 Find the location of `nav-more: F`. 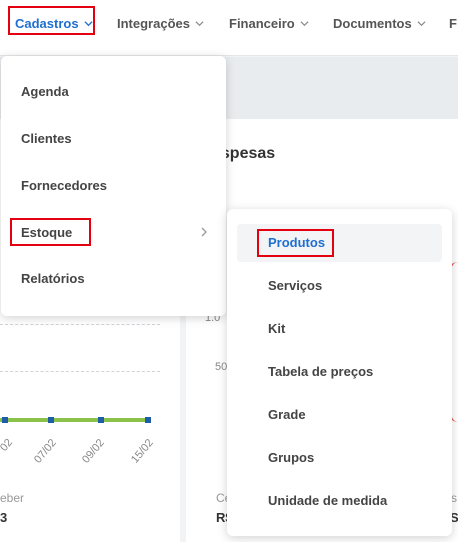

nav-more: F is located at coordinates (453, 23).